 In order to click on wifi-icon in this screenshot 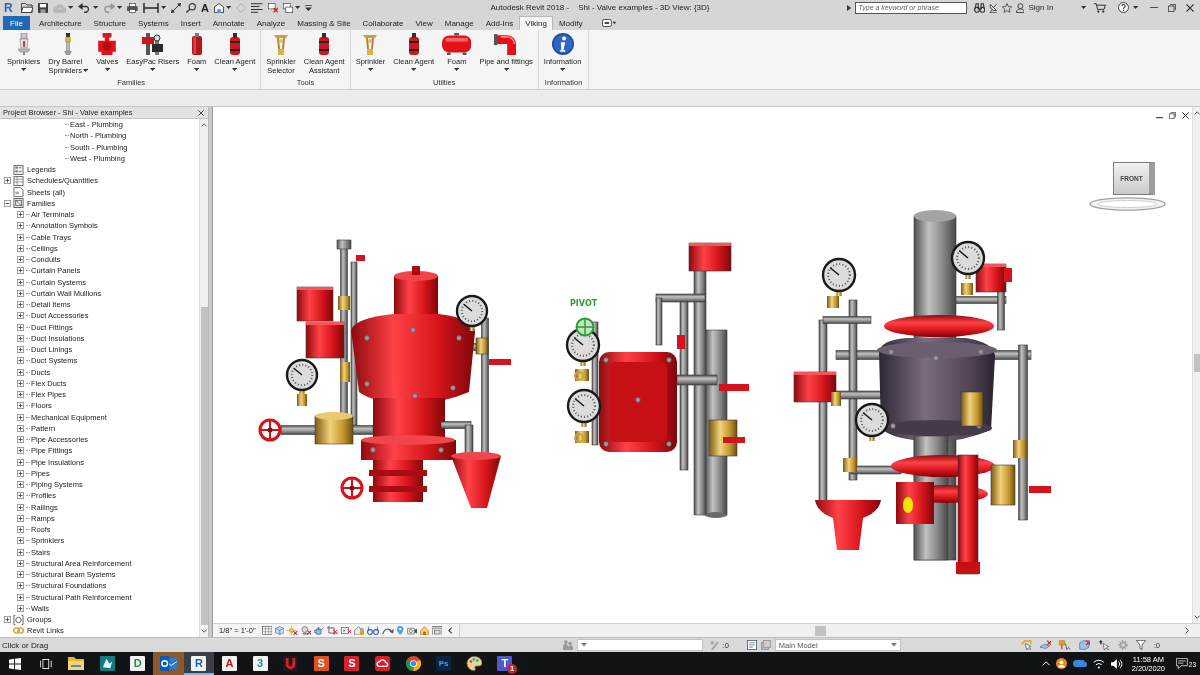, I will do `click(1099, 663)`.